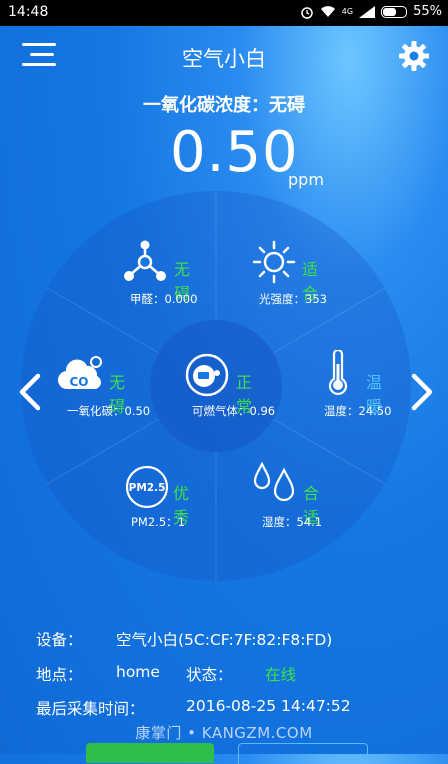  Describe the element at coordinates (80, 373) in the screenshot. I see `co-cloud-icon: CO` at that location.